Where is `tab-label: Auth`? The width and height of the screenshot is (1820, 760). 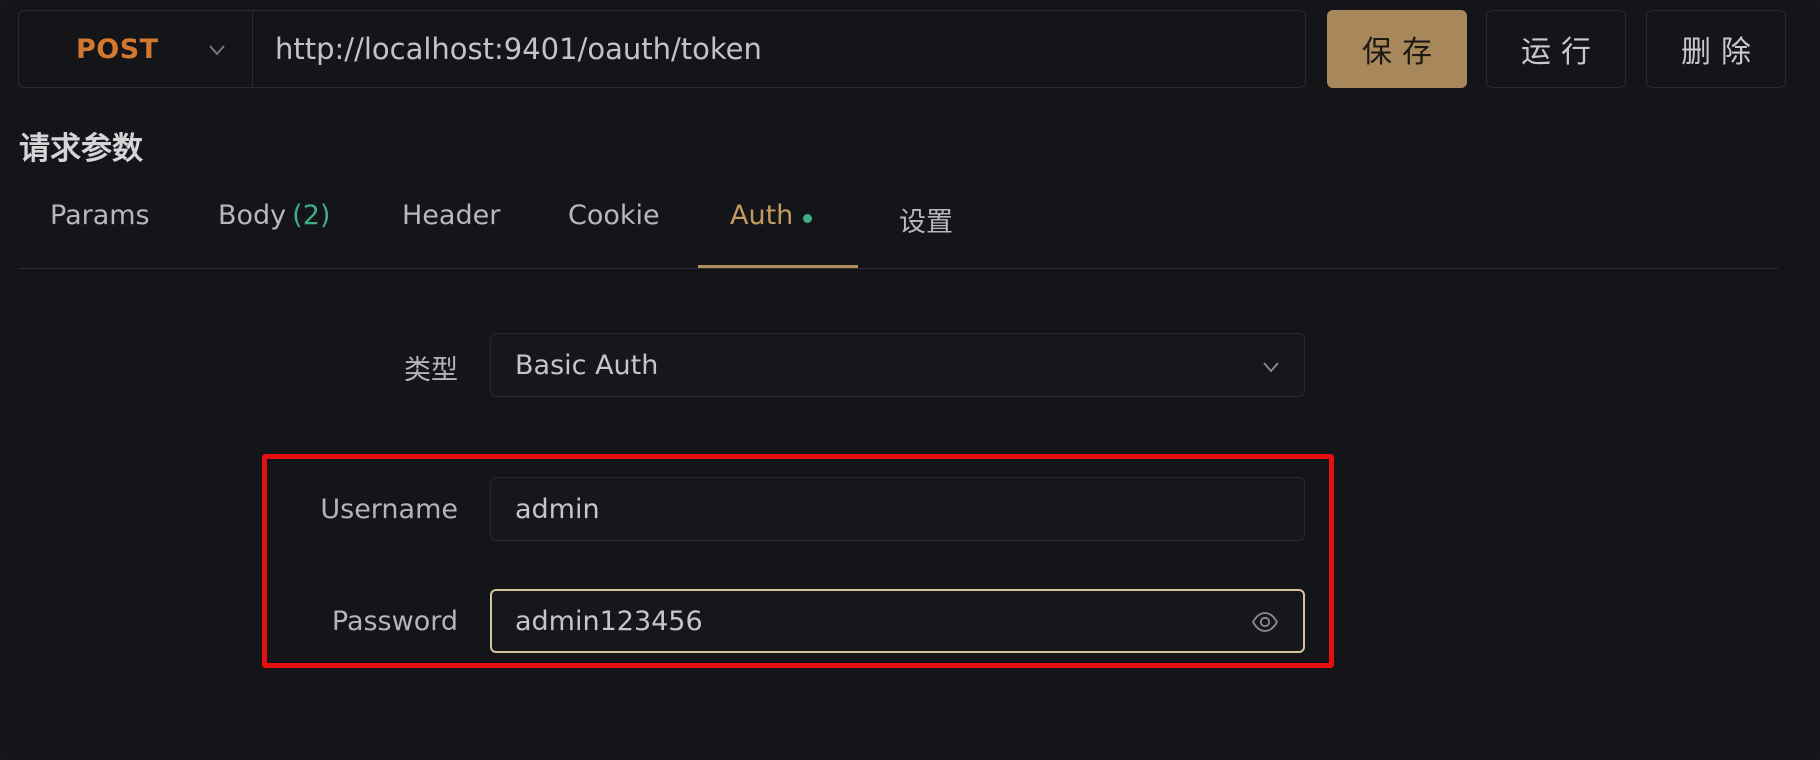 tab-label: Auth is located at coordinates (762, 215).